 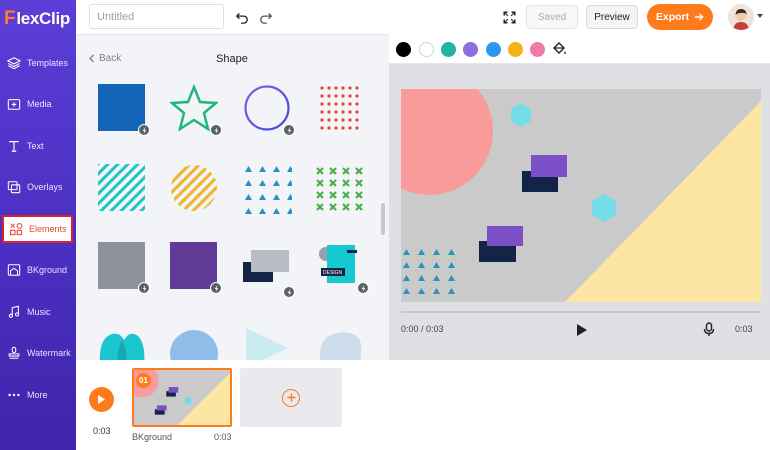 I want to click on shape-teal-blob, so click(x=122, y=343).